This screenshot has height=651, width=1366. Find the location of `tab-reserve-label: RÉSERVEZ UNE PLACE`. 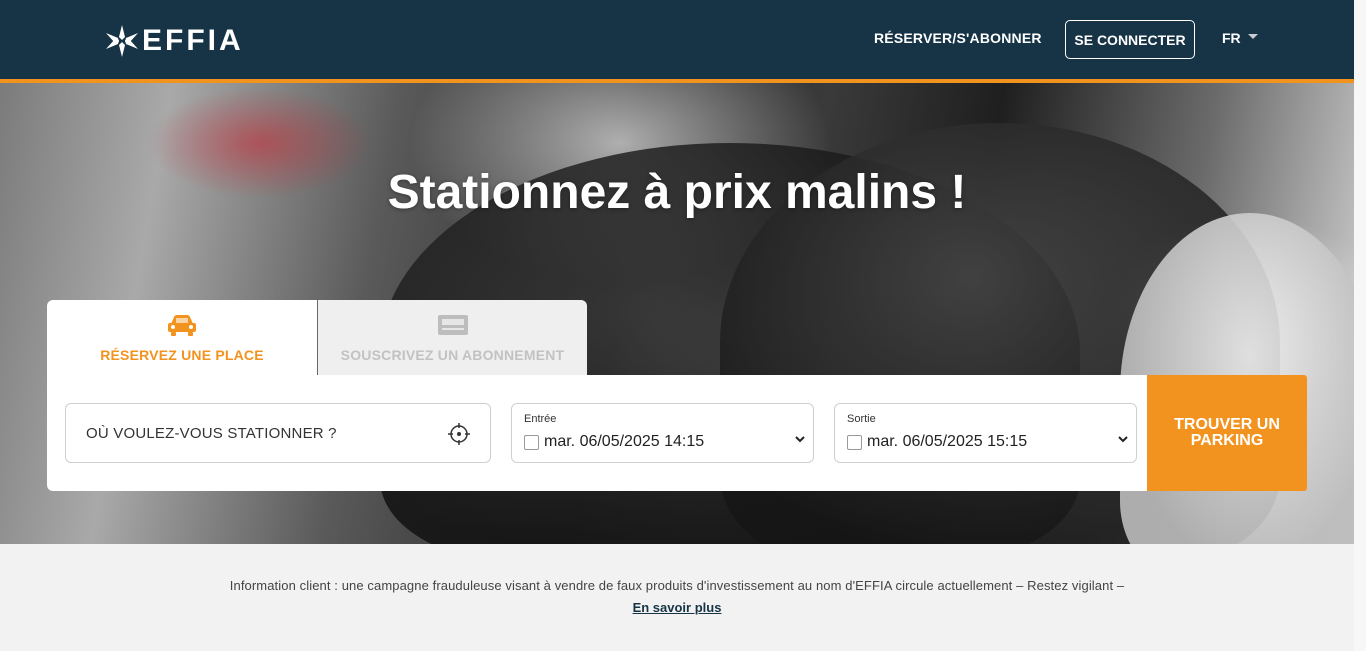

tab-reserve-label: RÉSERVEZ UNE PLACE is located at coordinates (182, 355).